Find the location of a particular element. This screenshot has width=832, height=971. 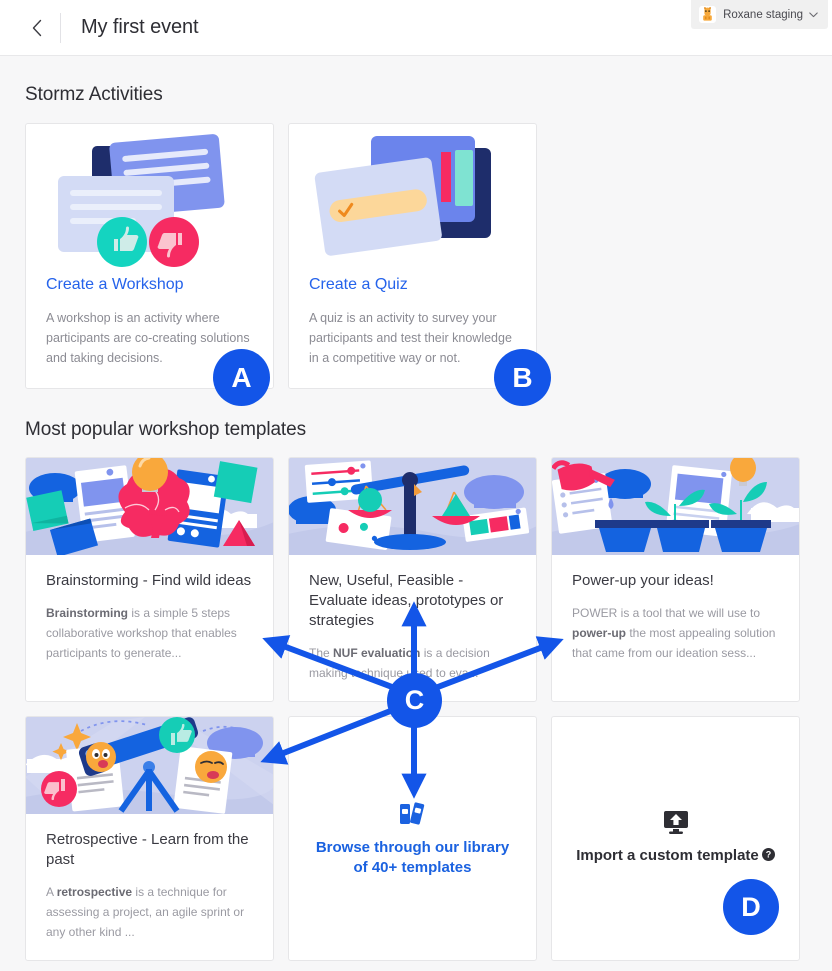

template-description-pre: The is located at coordinates (321, 653).